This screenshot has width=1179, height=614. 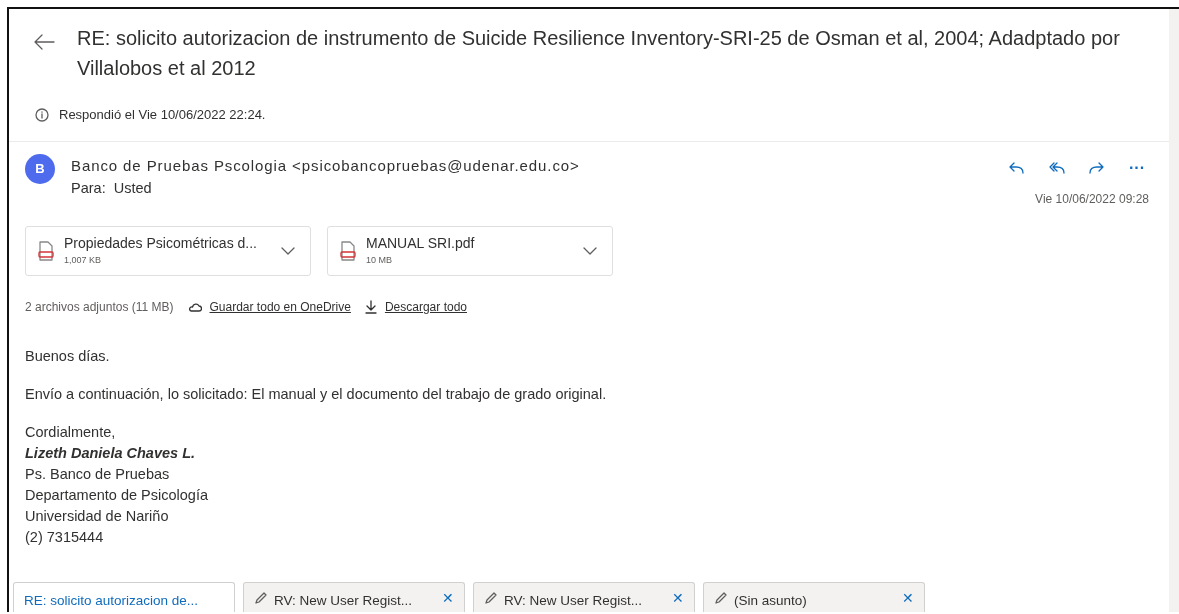 What do you see at coordinates (1092, 198) in the screenshot?
I see `message-date: Vie 10/06/2022 09:28` at bounding box center [1092, 198].